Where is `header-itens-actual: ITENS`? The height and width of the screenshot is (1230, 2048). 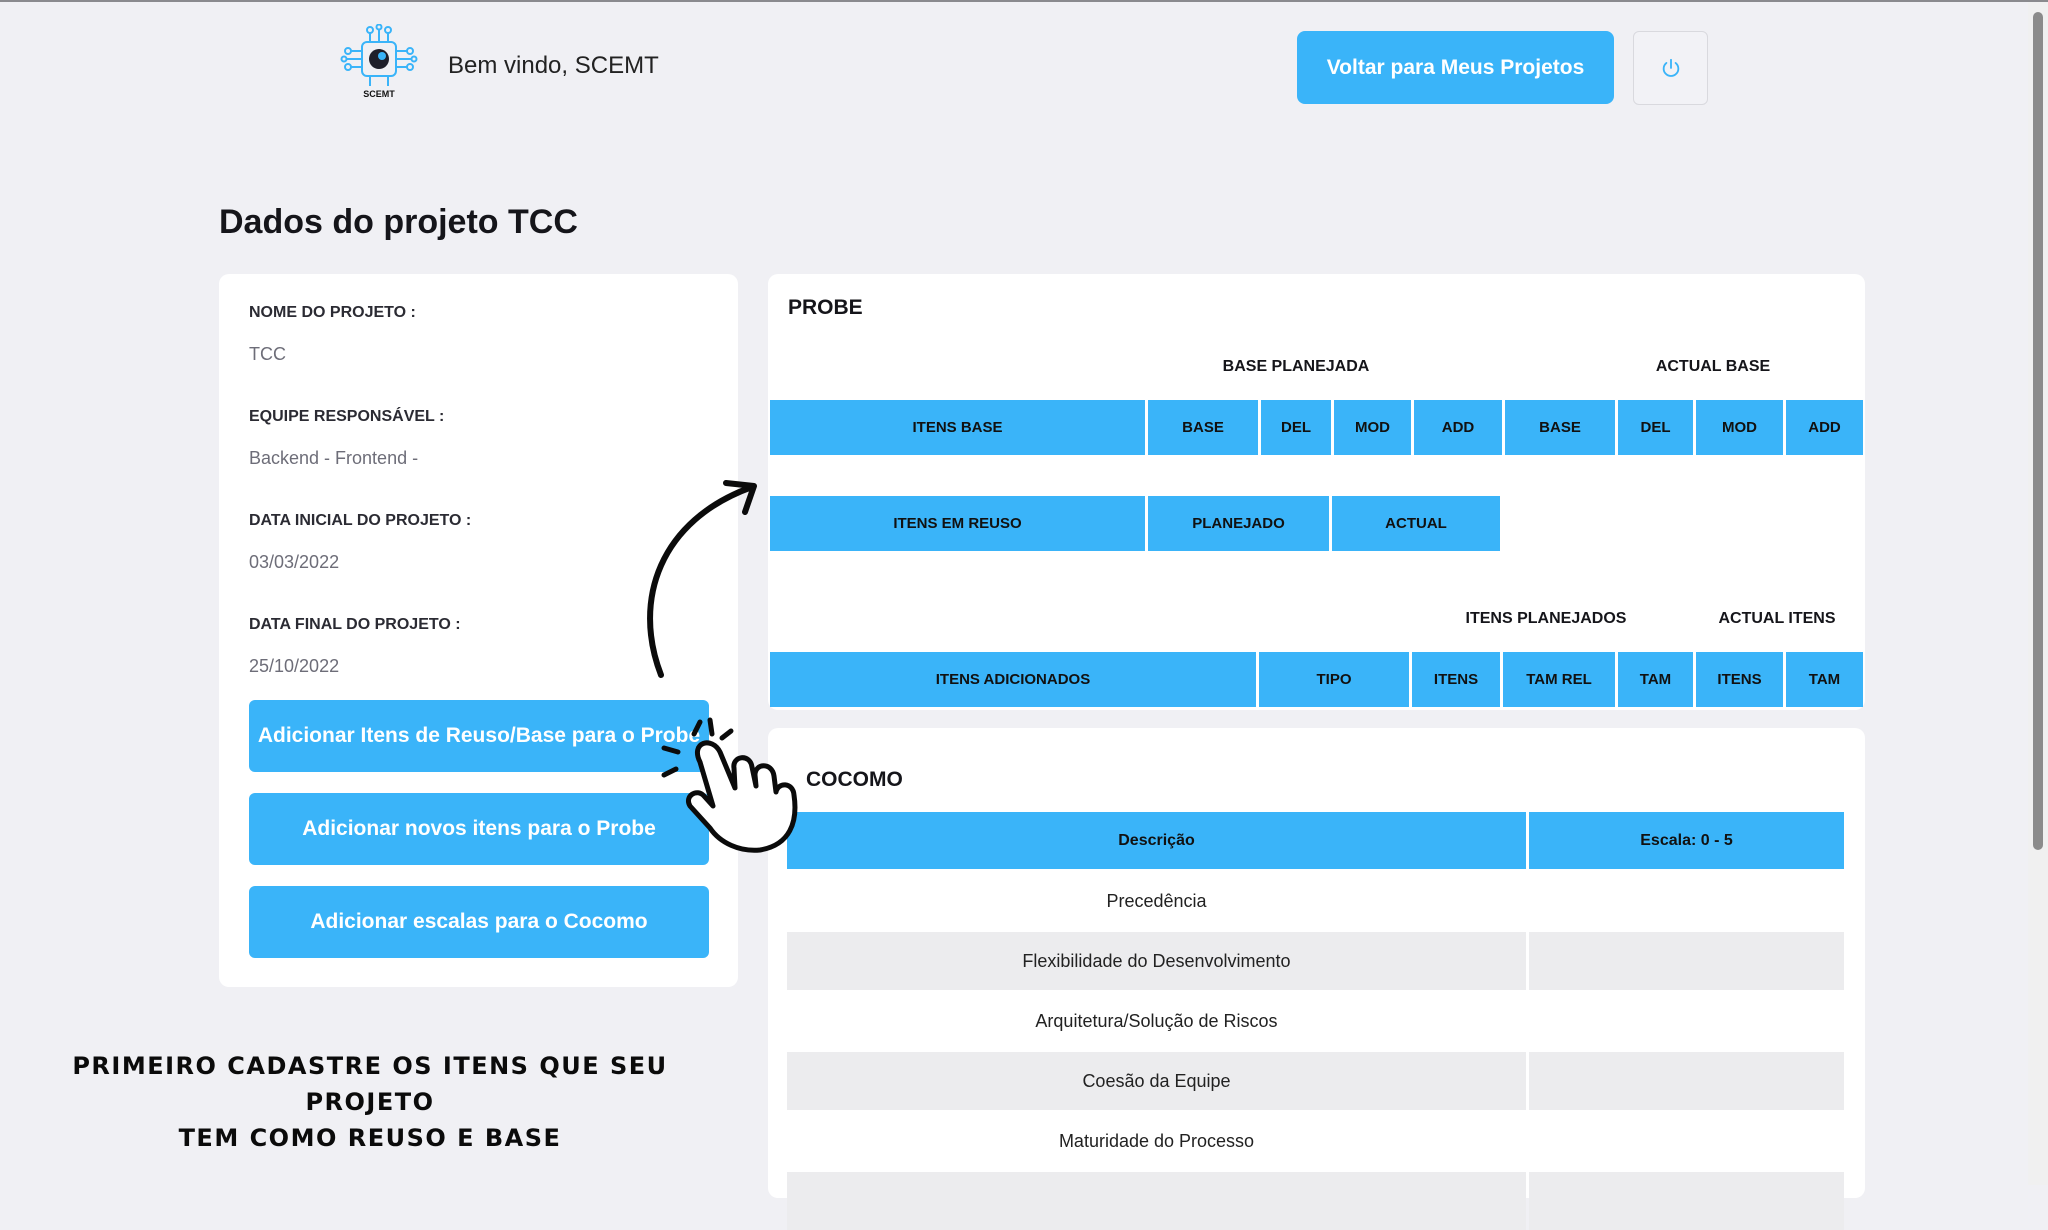 header-itens-actual: ITENS is located at coordinates (1739, 679).